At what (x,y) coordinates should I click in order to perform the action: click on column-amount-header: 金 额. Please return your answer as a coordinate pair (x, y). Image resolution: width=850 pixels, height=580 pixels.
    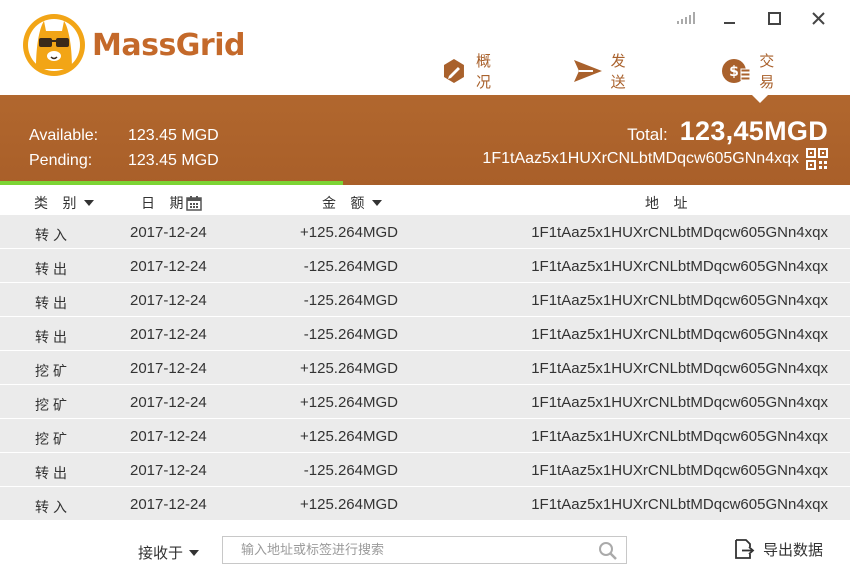
    Looking at the image, I should click on (352, 203).